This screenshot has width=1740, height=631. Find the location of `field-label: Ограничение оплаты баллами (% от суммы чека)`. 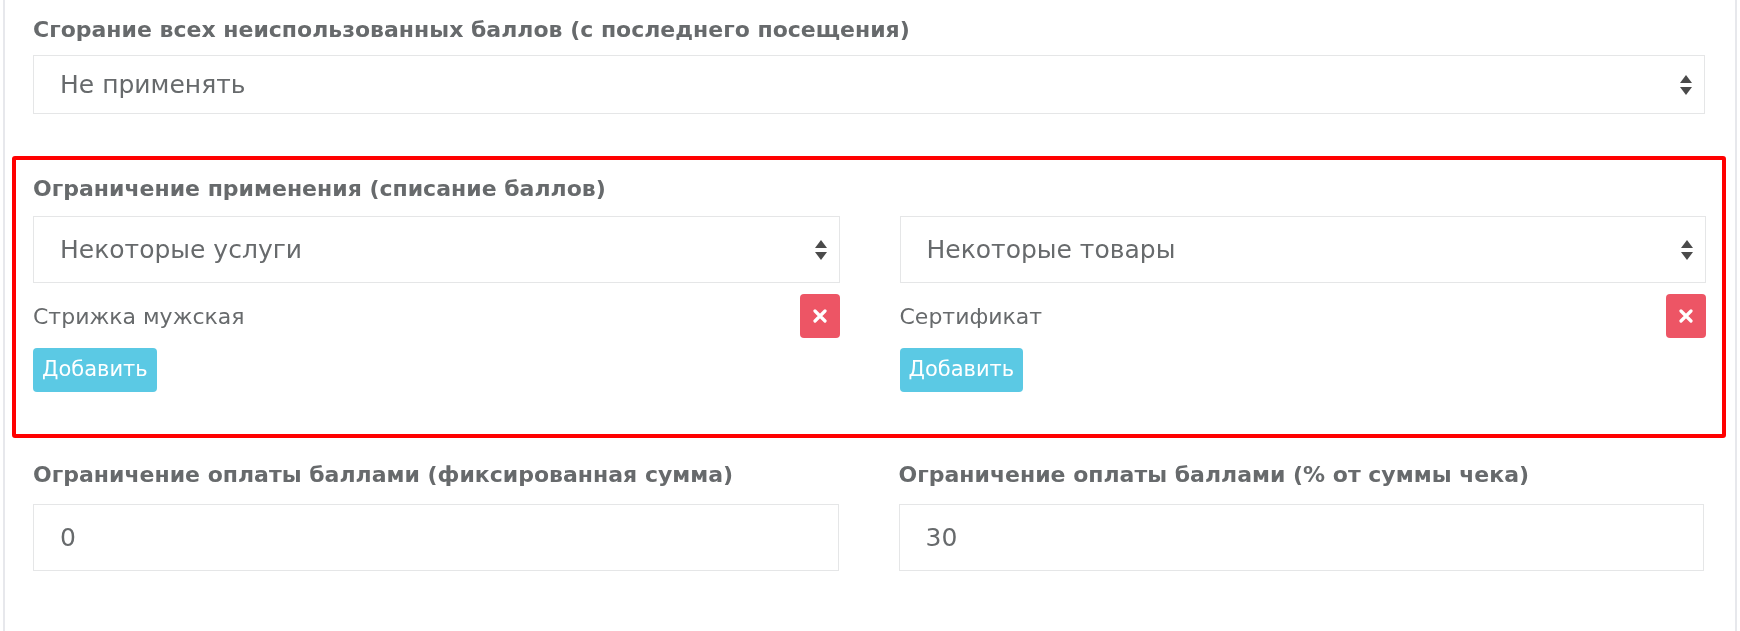

field-label: Ограничение оплаты баллами (% от суммы чека) is located at coordinates (1214, 475).